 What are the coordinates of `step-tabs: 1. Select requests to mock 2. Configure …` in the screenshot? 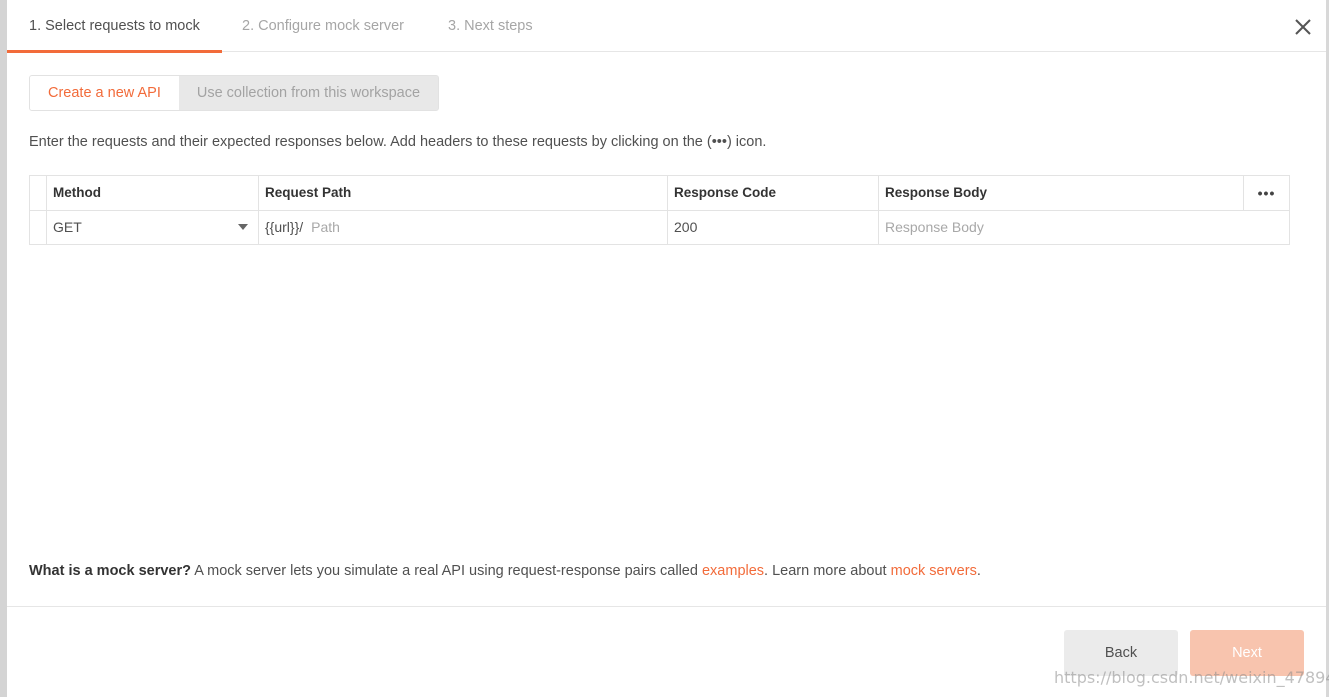 It's located at (666, 26).